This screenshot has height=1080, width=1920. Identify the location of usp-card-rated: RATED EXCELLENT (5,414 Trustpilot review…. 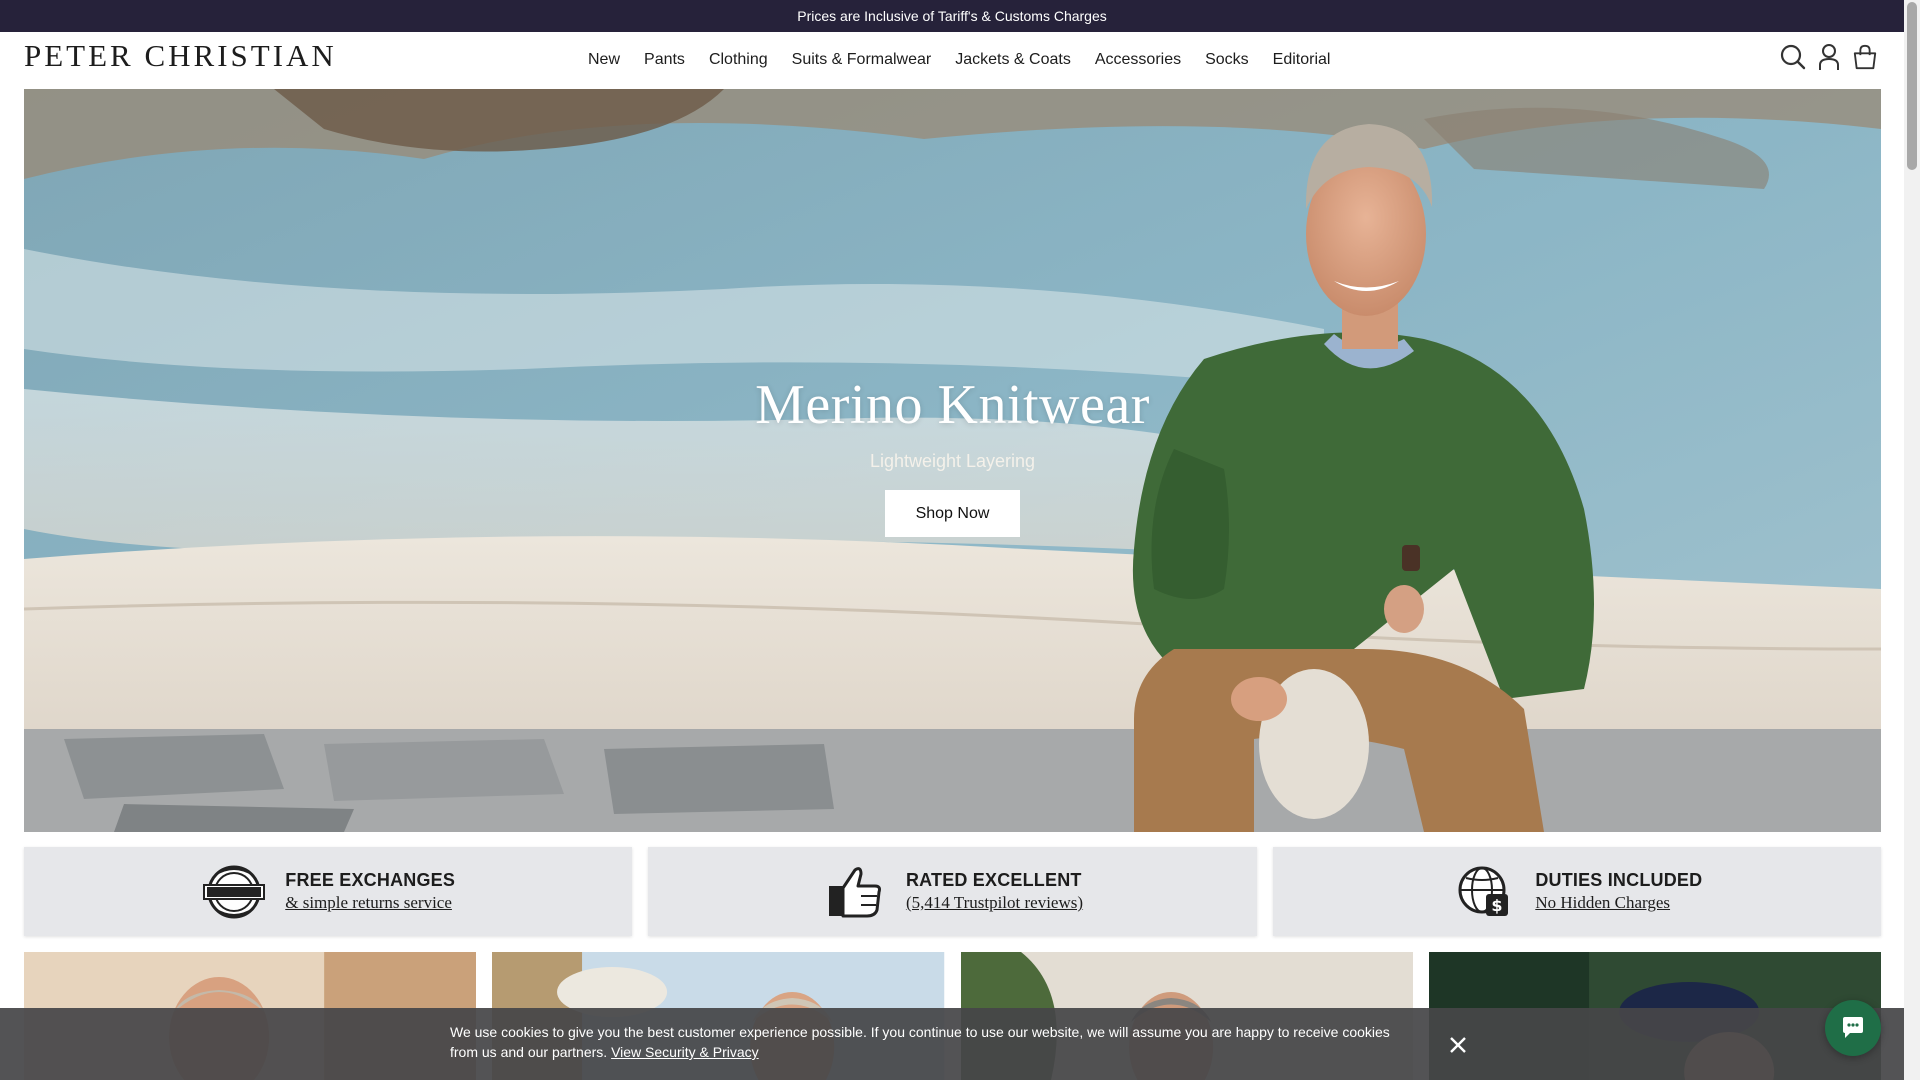
(952, 891).